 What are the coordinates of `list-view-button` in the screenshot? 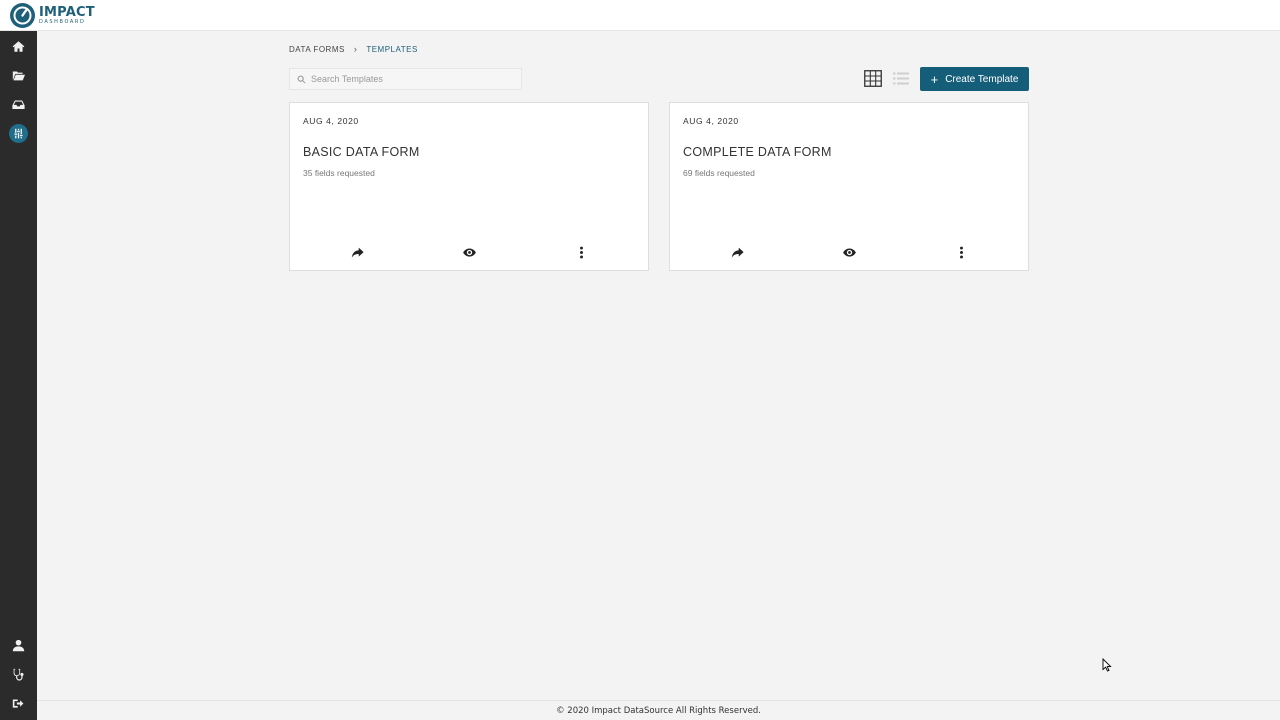 It's located at (901, 78).